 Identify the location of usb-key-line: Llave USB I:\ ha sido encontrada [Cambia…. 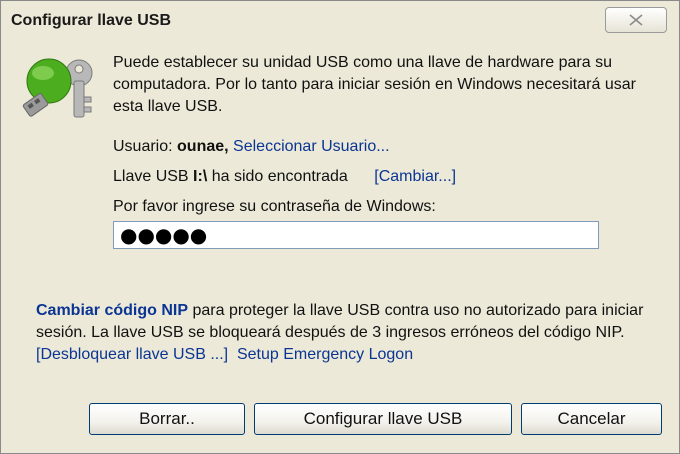
(284, 177).